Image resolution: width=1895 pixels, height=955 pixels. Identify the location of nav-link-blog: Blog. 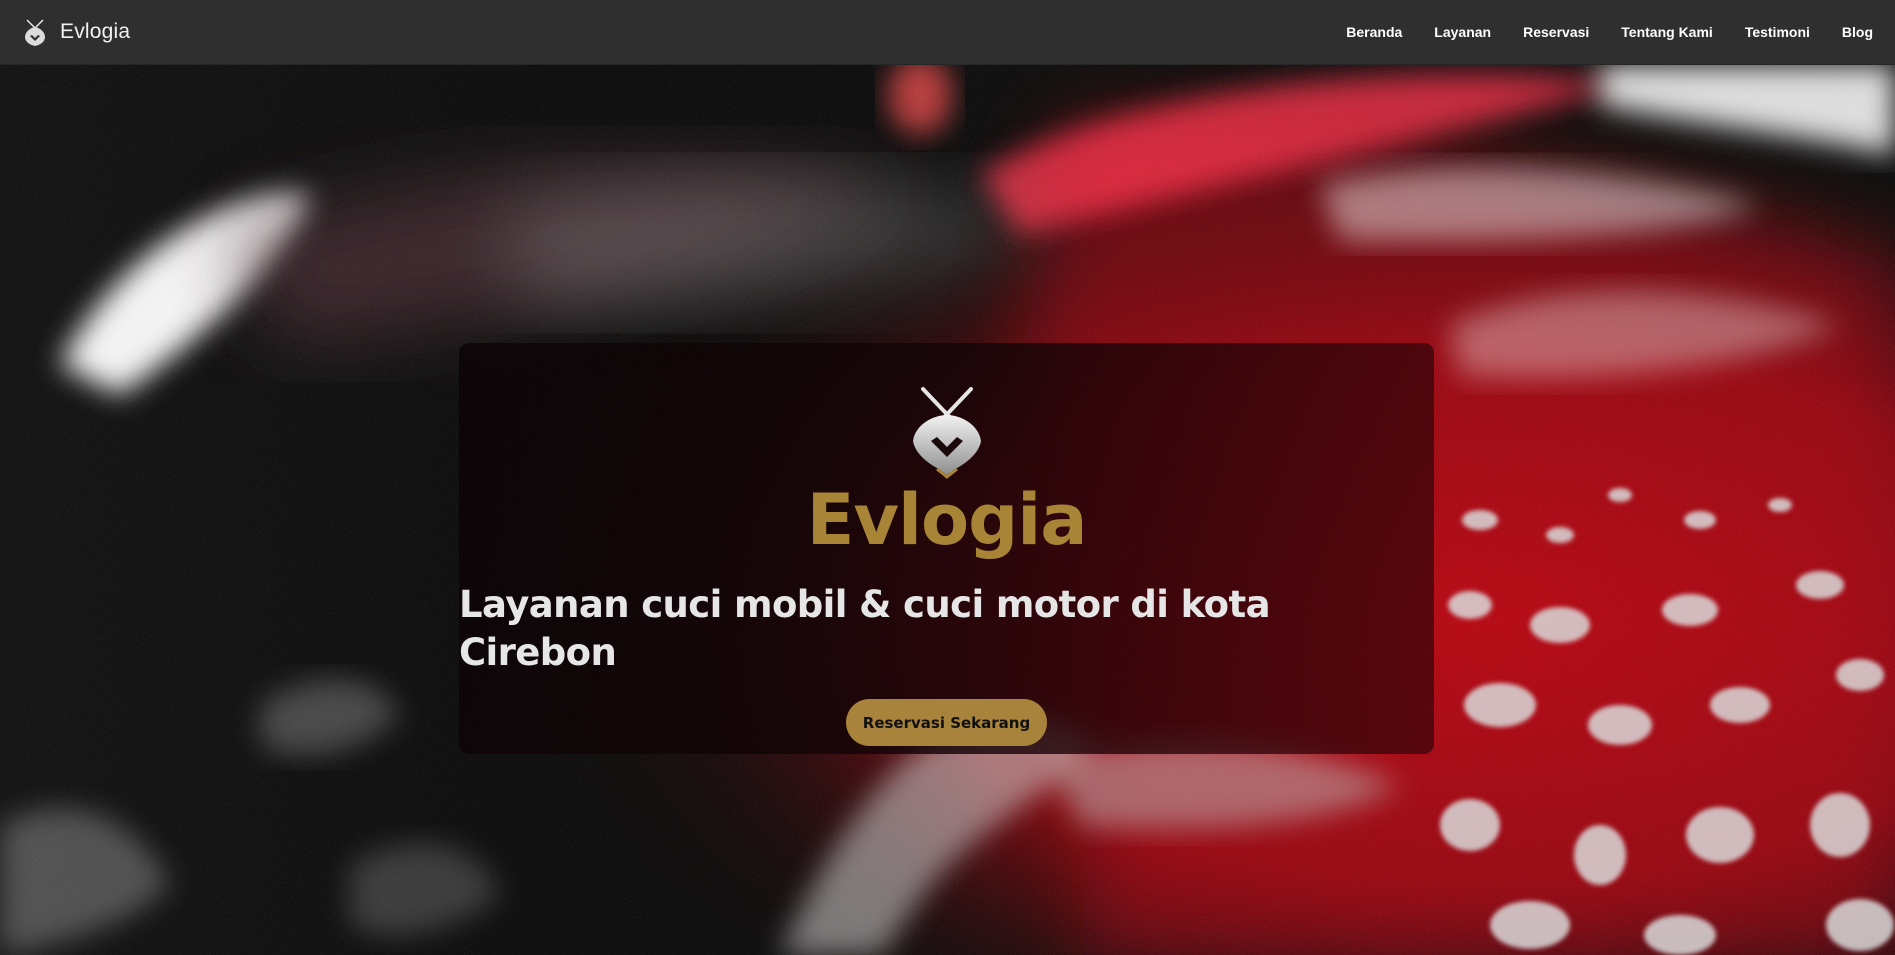
(1849, 32).